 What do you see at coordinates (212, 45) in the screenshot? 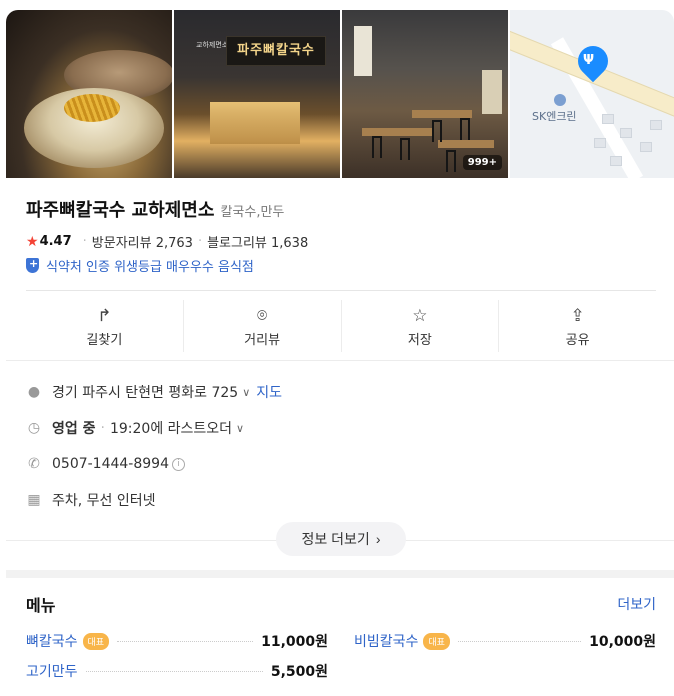
I see `sign-small-text: 교하제면소` at bounding box center [212, 45].